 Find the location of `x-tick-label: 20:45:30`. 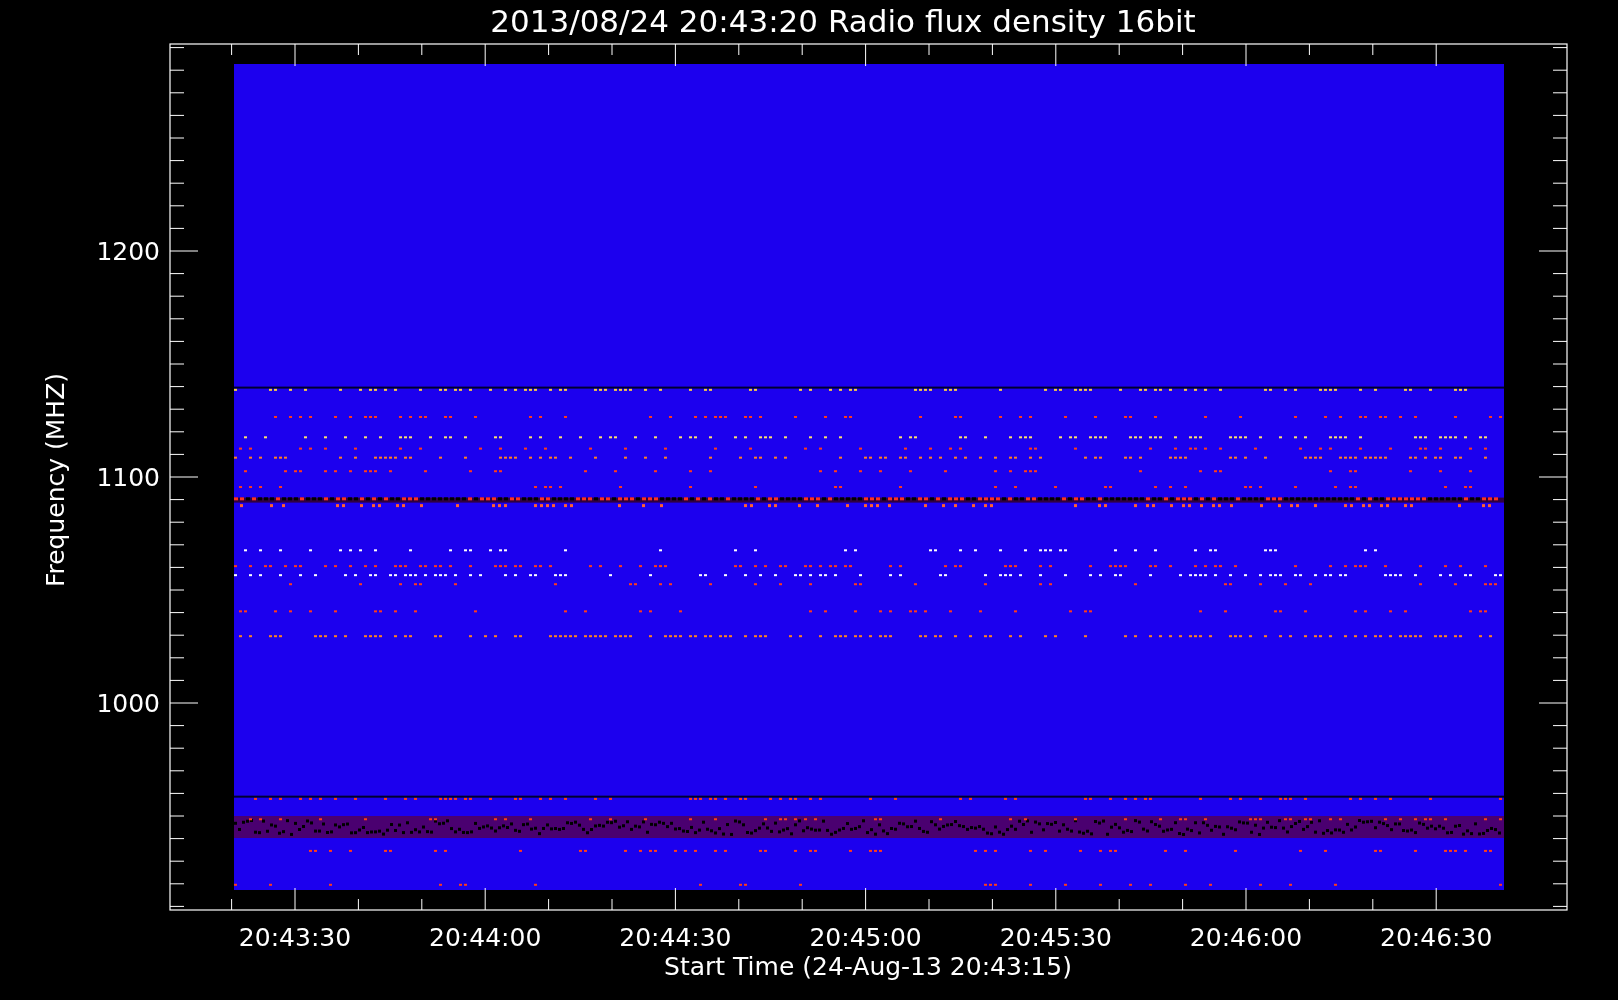

x-tick-label: 20:45:30 is located at coordinates (1055, 937).